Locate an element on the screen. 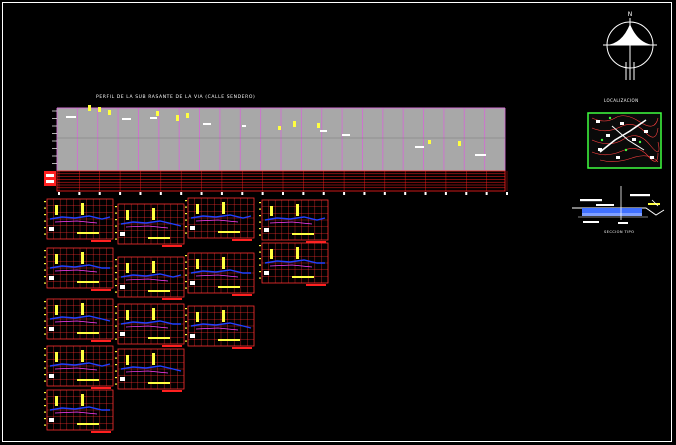  base-layer is located at coordinates (612, 214).